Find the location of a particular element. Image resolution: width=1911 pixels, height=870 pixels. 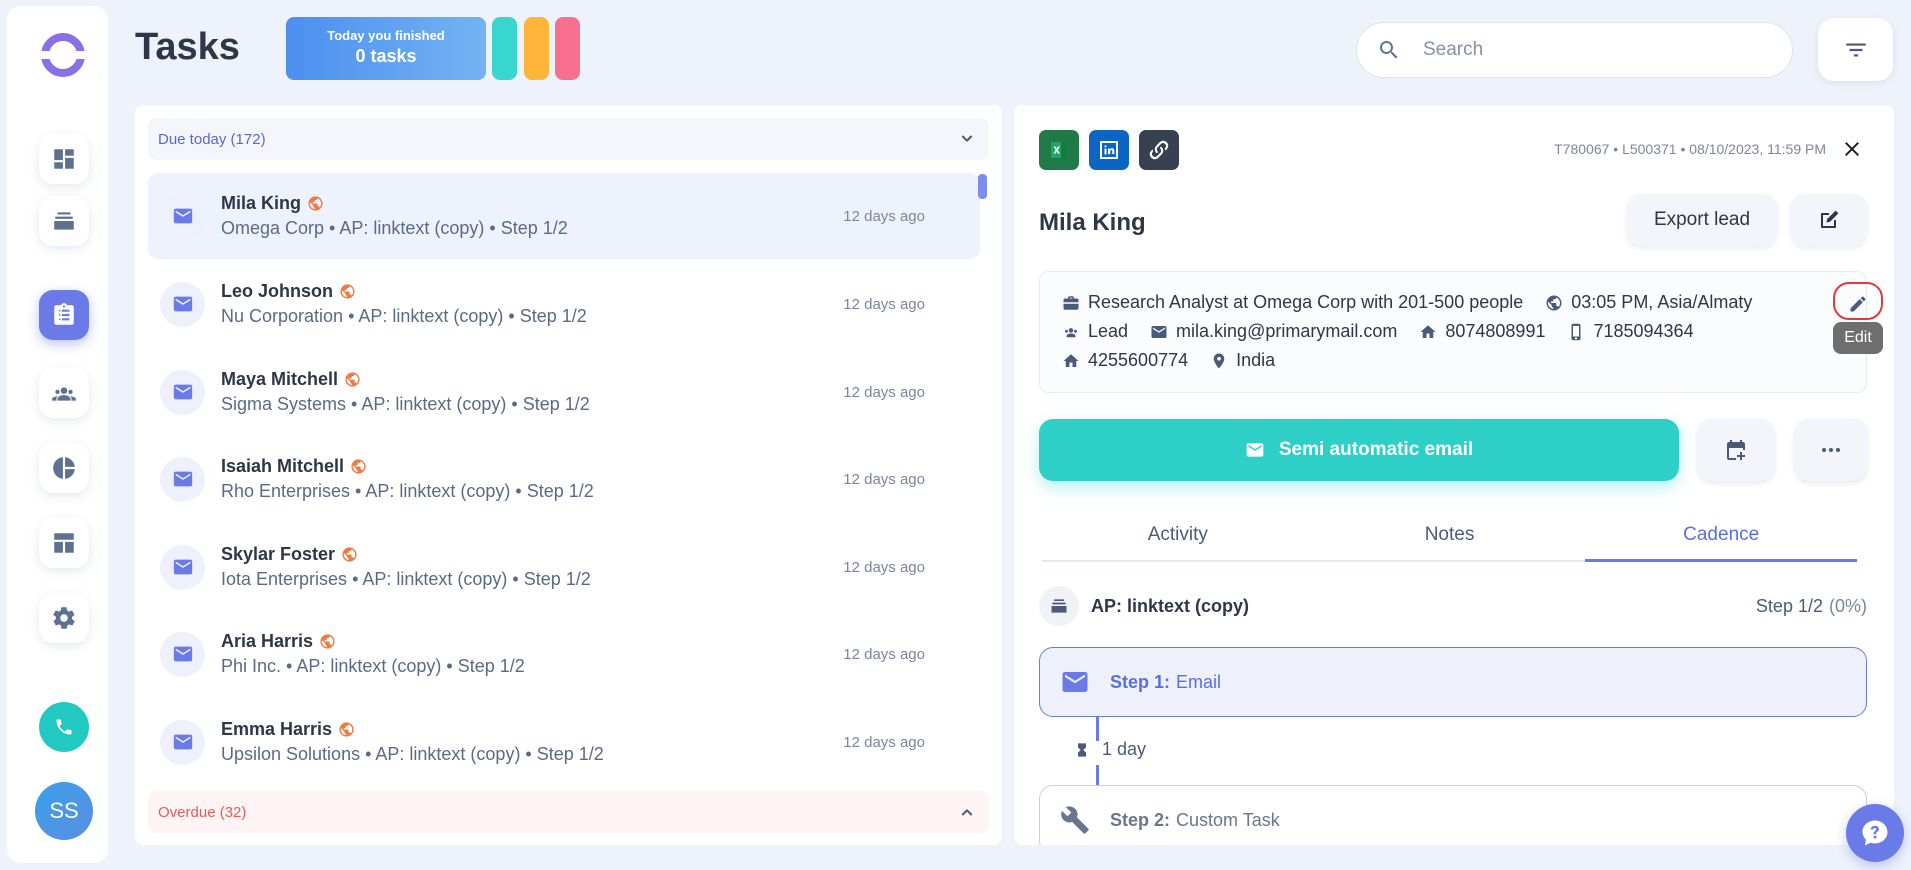

export-lead-button: Export lead is located at coordinates (1702, 220).